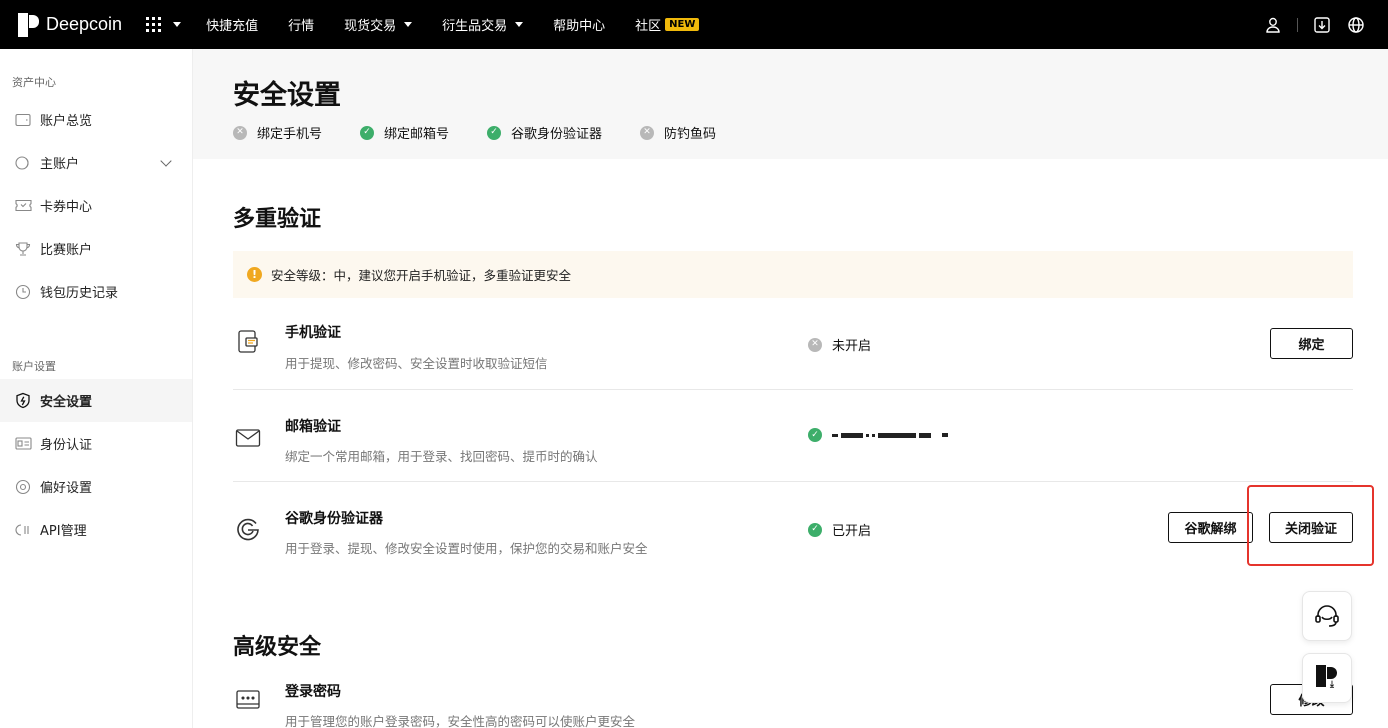  Describe the element at coordinates (23, 292) in the screenshot. I see `clock-icon` at that location.